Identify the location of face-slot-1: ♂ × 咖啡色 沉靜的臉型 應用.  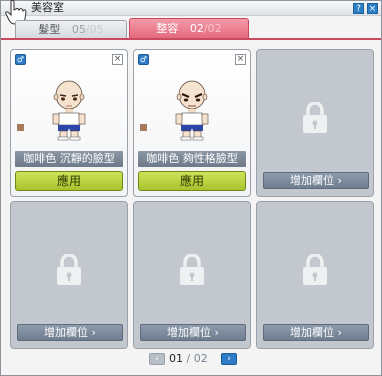
(69, 123).